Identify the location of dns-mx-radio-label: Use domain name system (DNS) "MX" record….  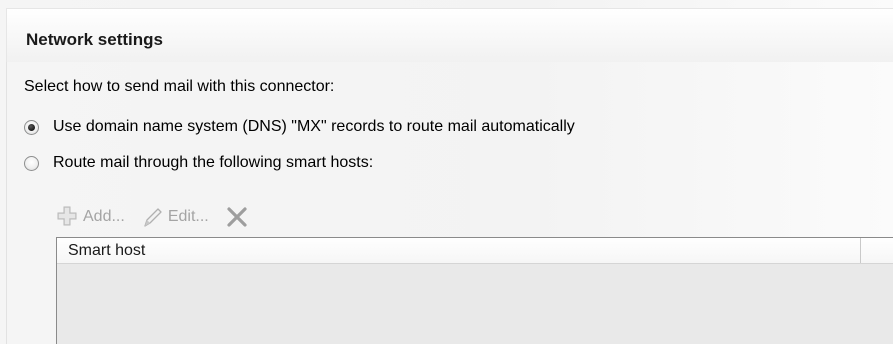
(314, 127).